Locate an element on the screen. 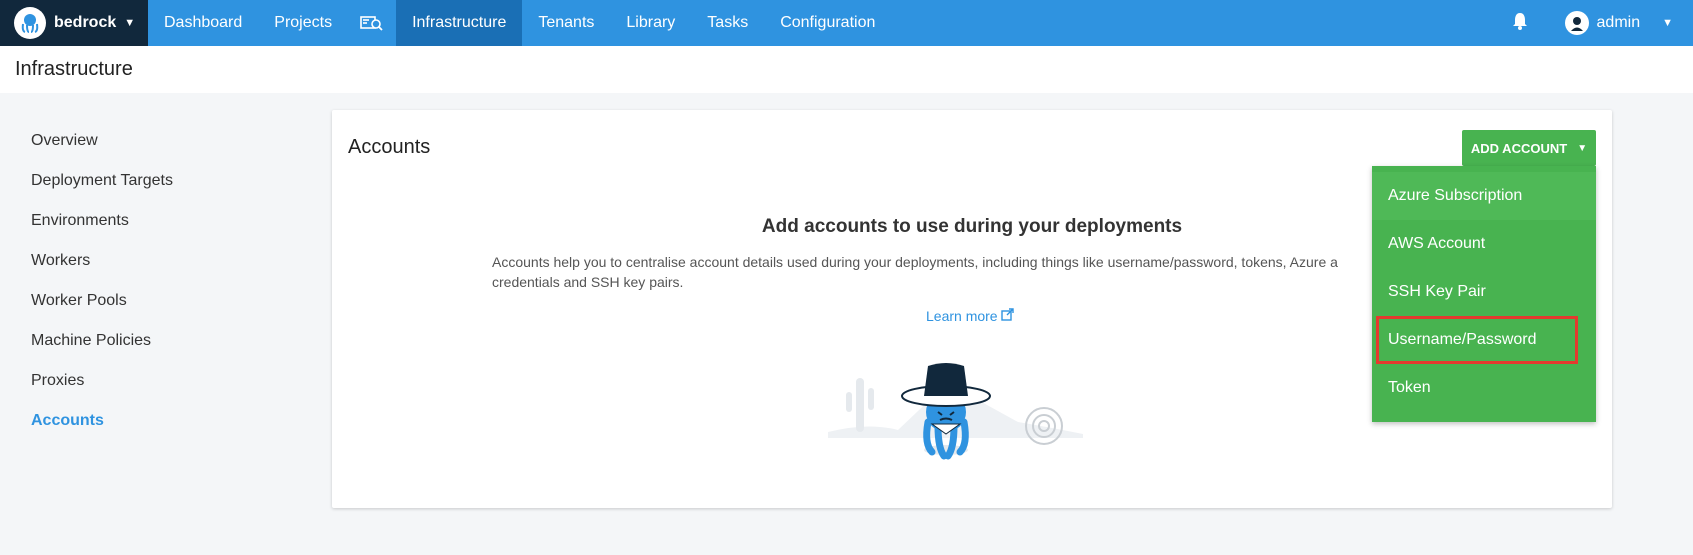  sidebar-item-environments: Environments is located at coordinates (102, 225).